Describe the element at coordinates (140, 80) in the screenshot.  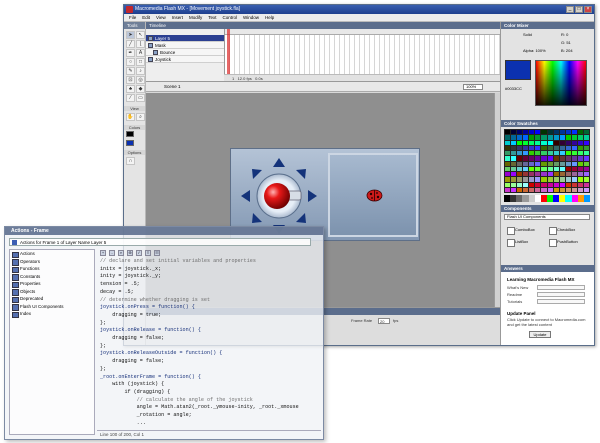
I see `fill-transform-tool-icon: ◎` at that location.